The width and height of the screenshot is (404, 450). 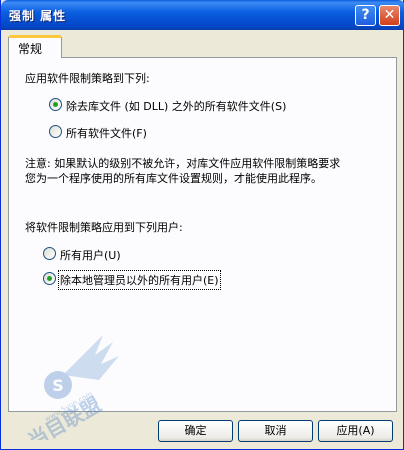 What do you see at coordinates (55, 104) in the screenshot?
I see `radio-except-libraries` at bounding box center [55, 104].